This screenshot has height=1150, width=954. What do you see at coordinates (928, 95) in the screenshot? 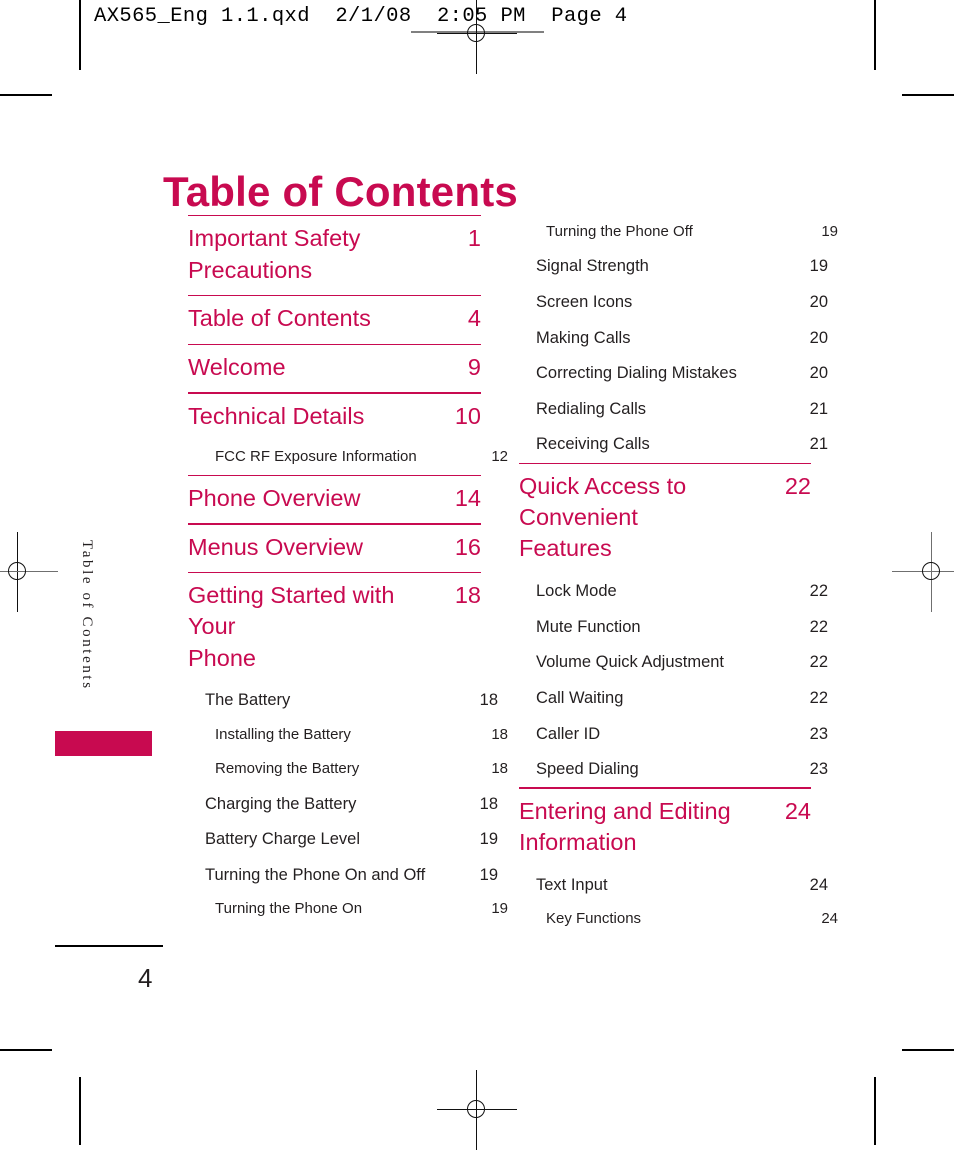
I see `crop-mark-top-right-horizontal` at bounding box center [928, 95].